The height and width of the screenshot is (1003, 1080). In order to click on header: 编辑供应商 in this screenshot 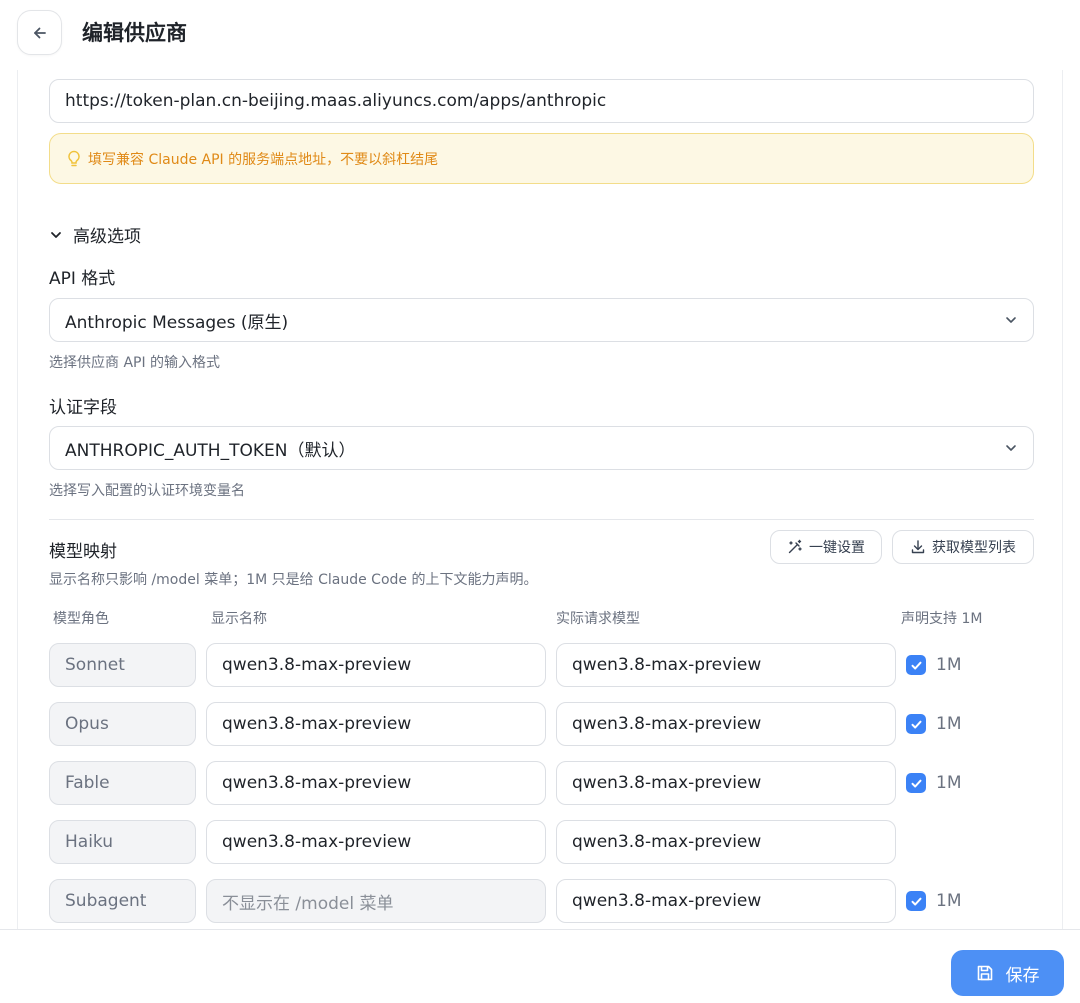, I will do `click(540, 35)`.